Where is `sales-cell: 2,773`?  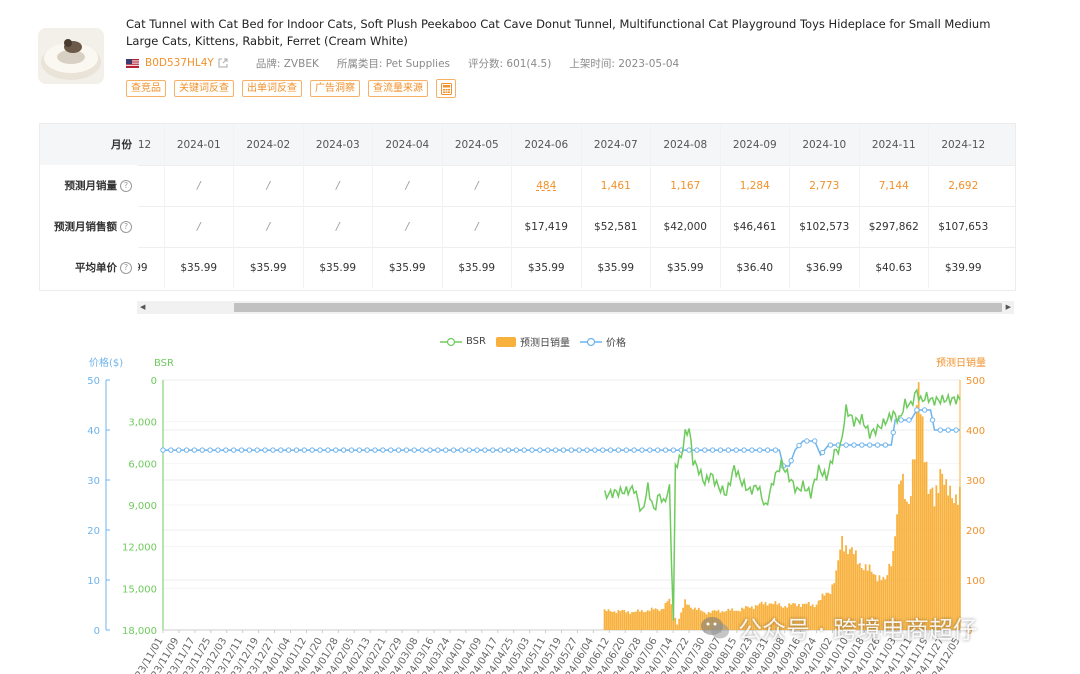
sales-cell: 2,773 is located at coordinates (824, 185).